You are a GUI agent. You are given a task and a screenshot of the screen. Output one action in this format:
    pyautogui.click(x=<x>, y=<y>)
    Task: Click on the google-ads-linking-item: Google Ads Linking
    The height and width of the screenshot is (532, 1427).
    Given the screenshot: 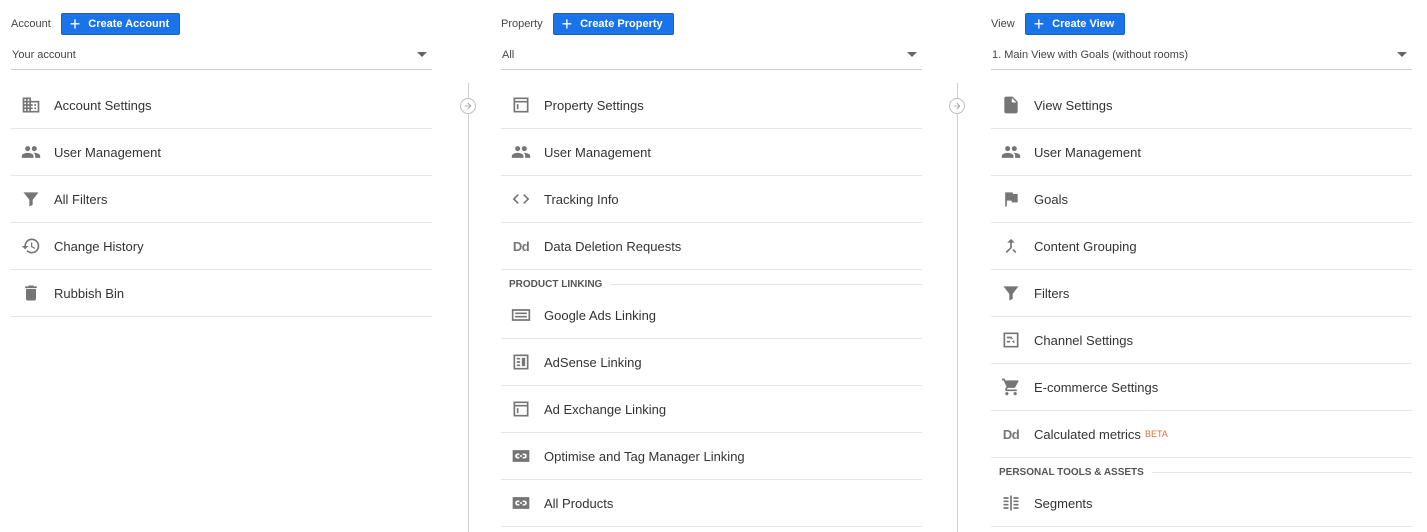 What is the action you would take?
    pyautogui.click(x=711, y=315)
    